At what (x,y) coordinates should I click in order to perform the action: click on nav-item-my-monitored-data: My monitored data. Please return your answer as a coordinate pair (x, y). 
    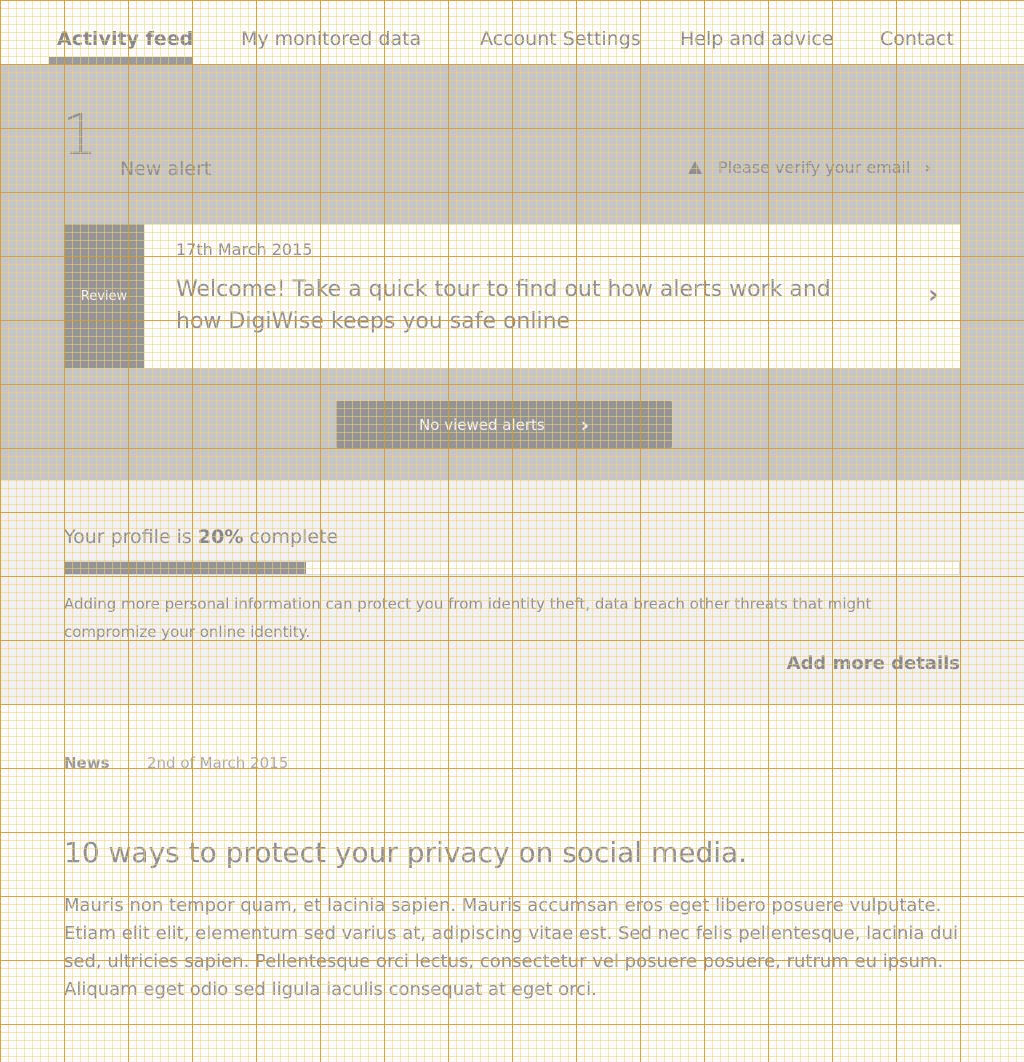
    Looking at the image, I should click on (331, 39).